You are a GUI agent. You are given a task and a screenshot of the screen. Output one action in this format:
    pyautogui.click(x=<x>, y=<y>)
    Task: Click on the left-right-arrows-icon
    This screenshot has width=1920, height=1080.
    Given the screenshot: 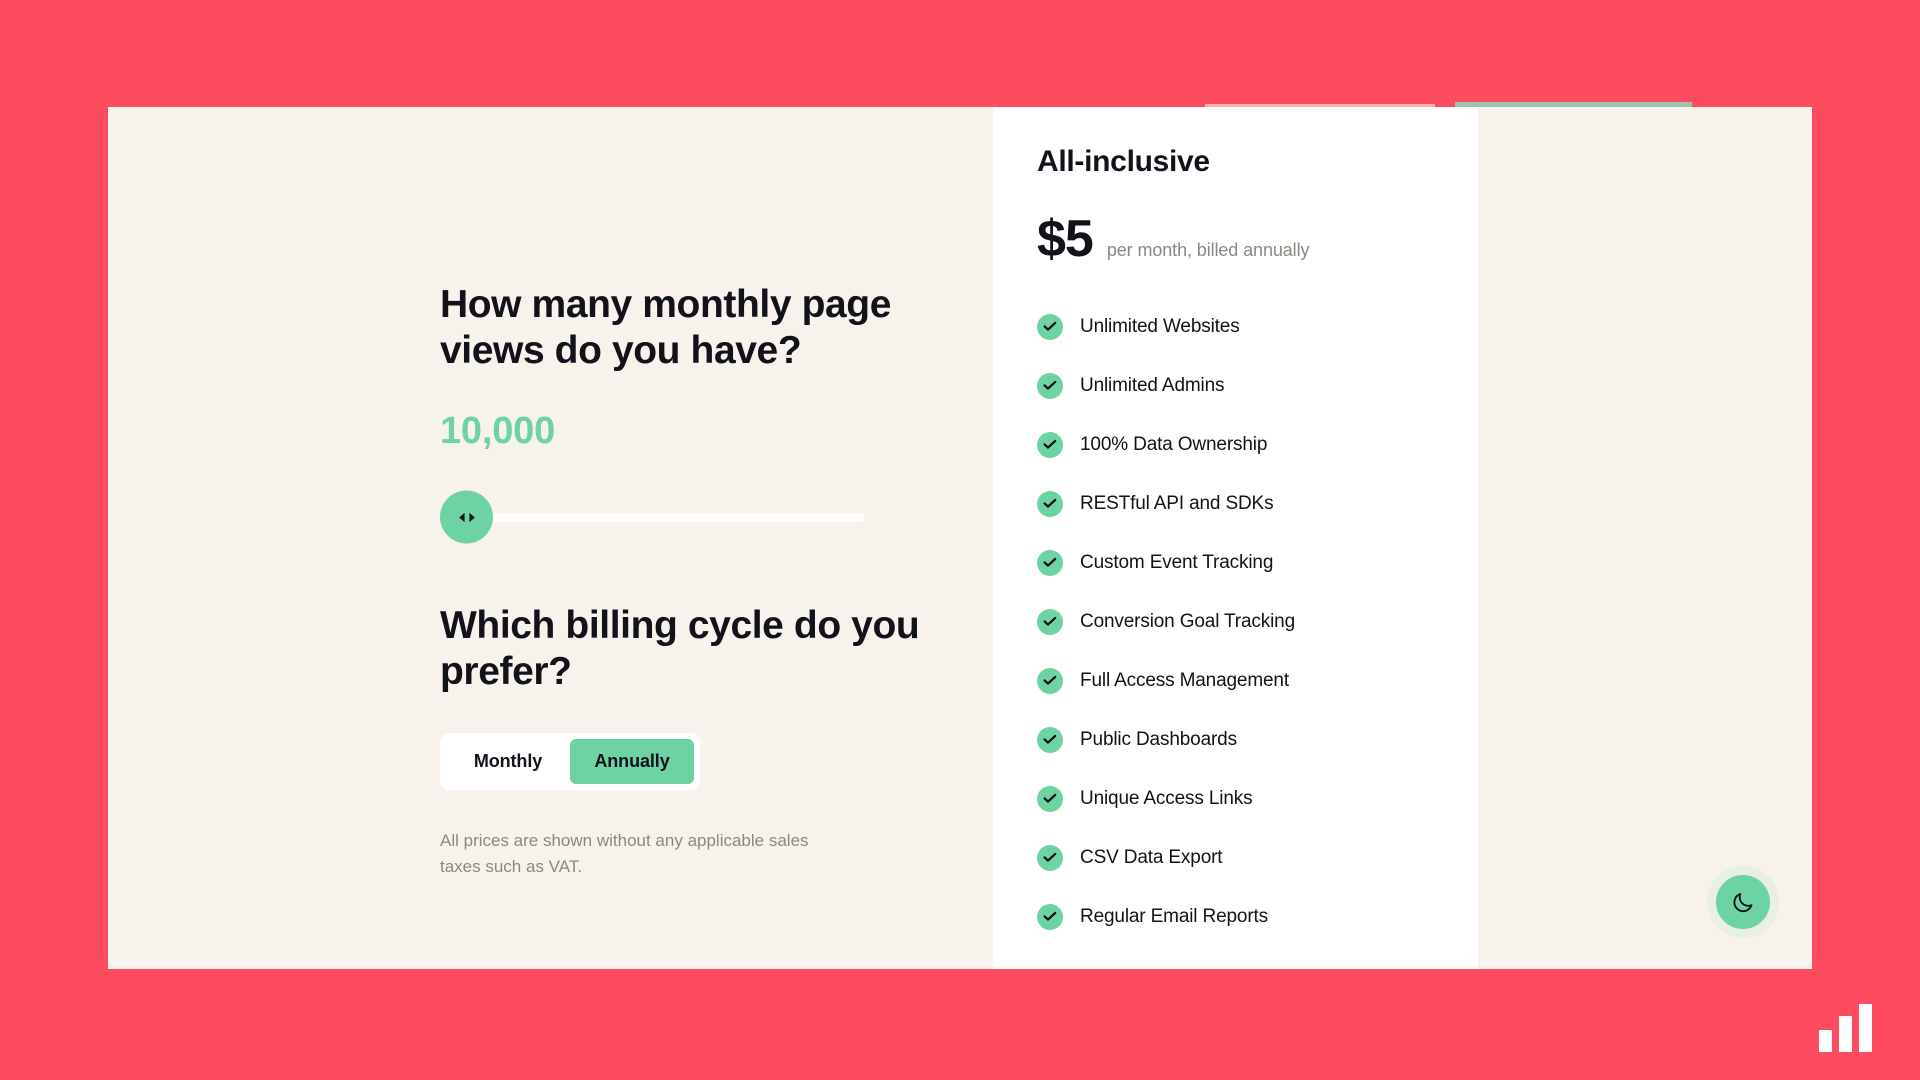 What is the action you would take?
    pyautogui.click(x=466, y=517)
    